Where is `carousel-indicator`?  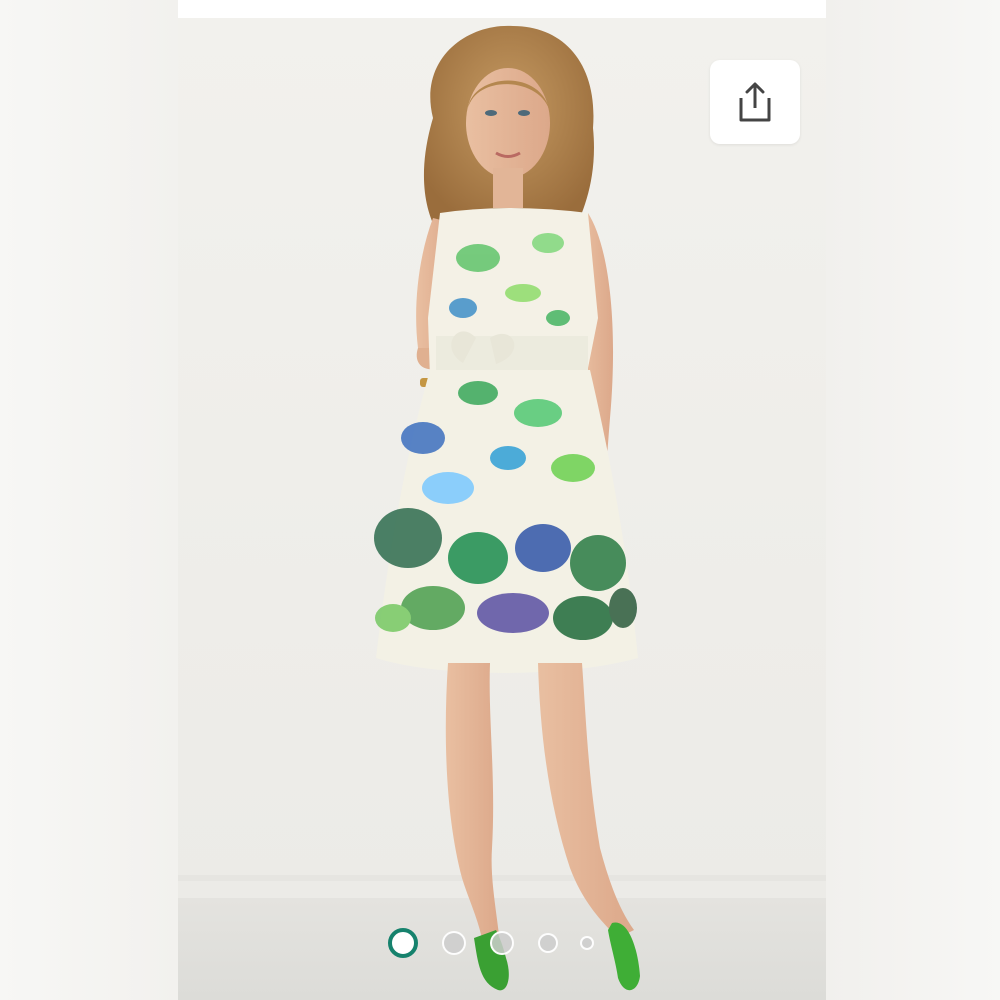
carousel-indicator is located at coordinates (498, 943).